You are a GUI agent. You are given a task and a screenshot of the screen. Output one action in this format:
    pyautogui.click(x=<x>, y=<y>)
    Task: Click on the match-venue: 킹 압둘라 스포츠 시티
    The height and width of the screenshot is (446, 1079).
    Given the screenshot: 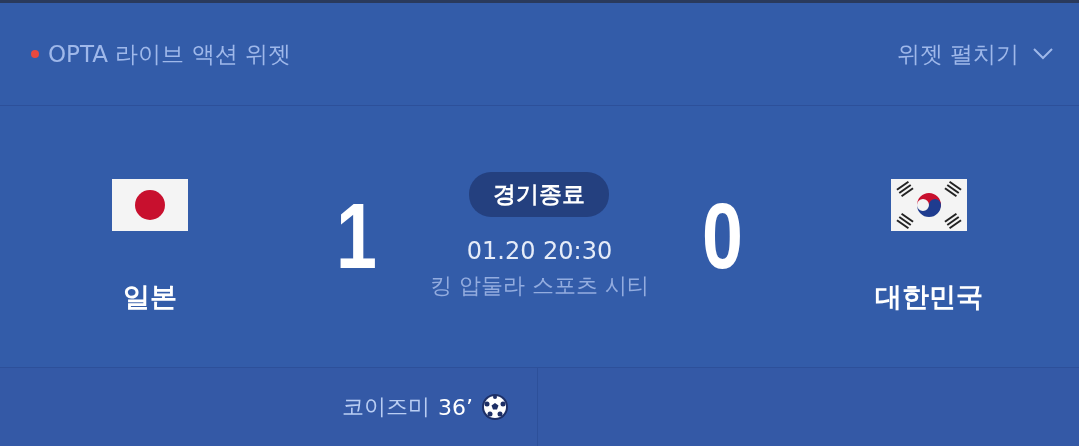 What is the action you would take?
    pyautogui.click(x=539, y=286)
    